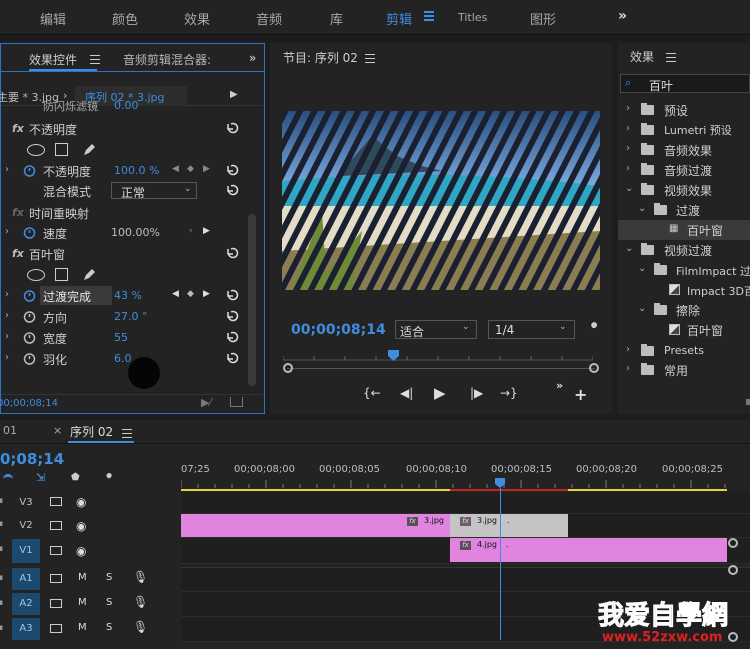 The width and height of the screenshot is (750, 649). What do you see at coordinates (236, 402) in the screenshot?
I see `export-frame-icon` at bounding box center [236, 402].